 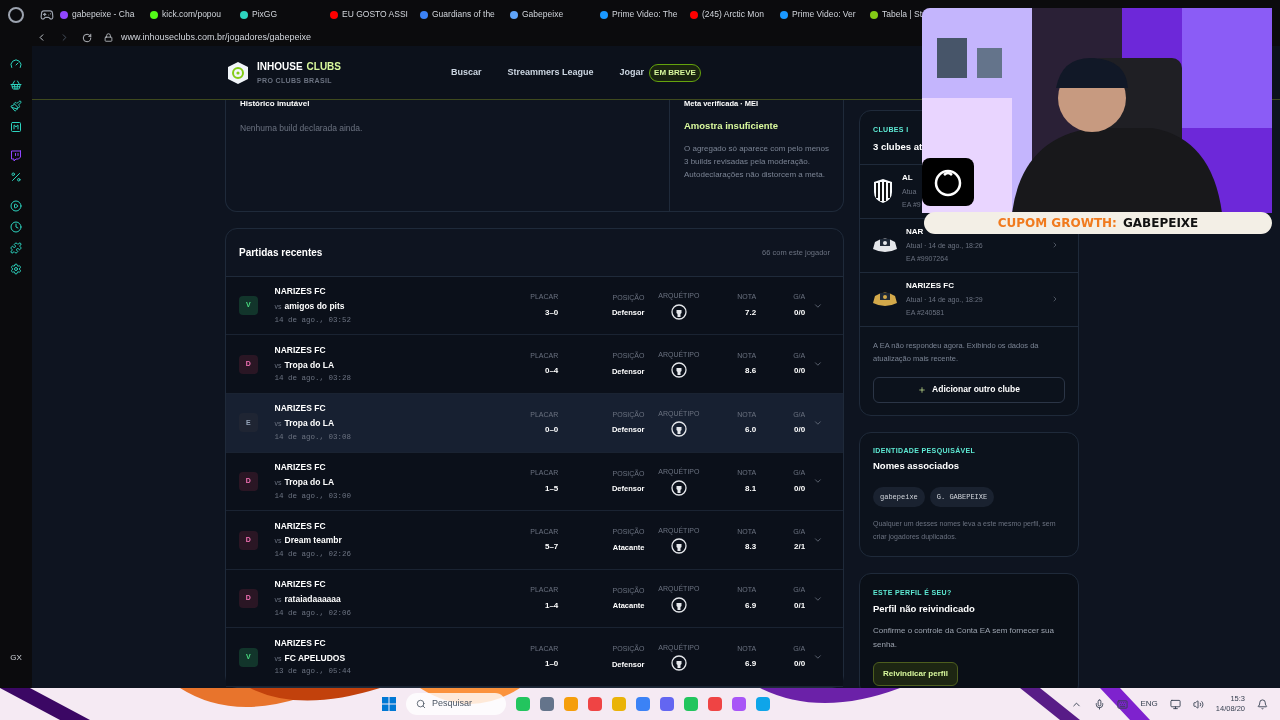 I want to click on mic-icon, so click(x=1100, y=704).